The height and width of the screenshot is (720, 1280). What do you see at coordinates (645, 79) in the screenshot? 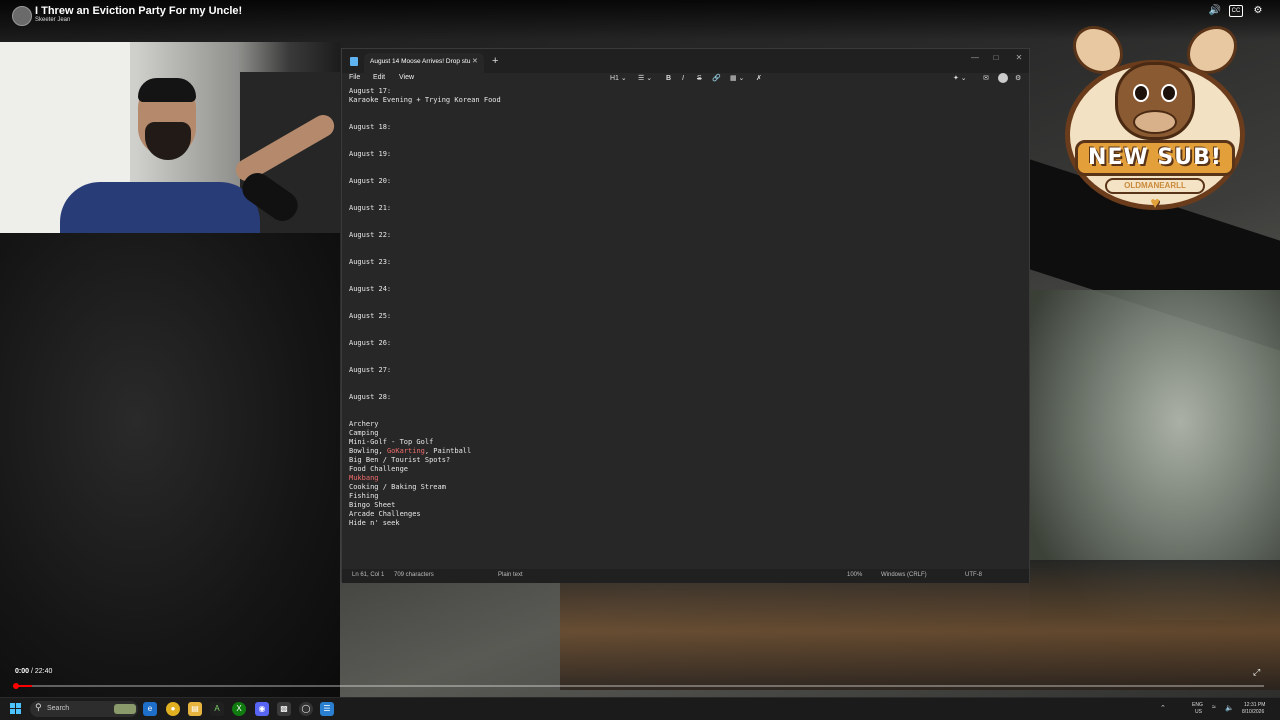
I see `list-icon: ☰ ⌄` at bounding box center [645, 79].